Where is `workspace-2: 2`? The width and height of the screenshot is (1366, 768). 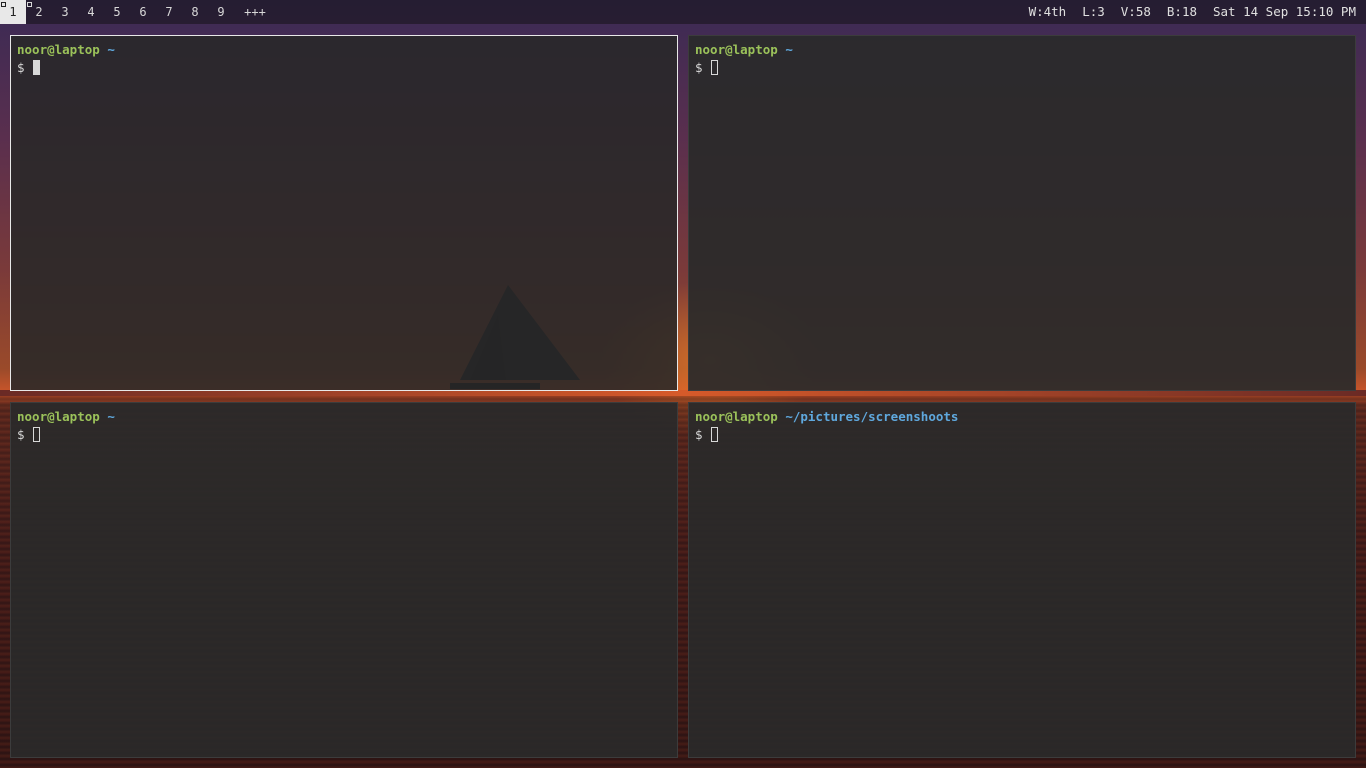 workspace-2: 2 is located at coordinates (39, 12).